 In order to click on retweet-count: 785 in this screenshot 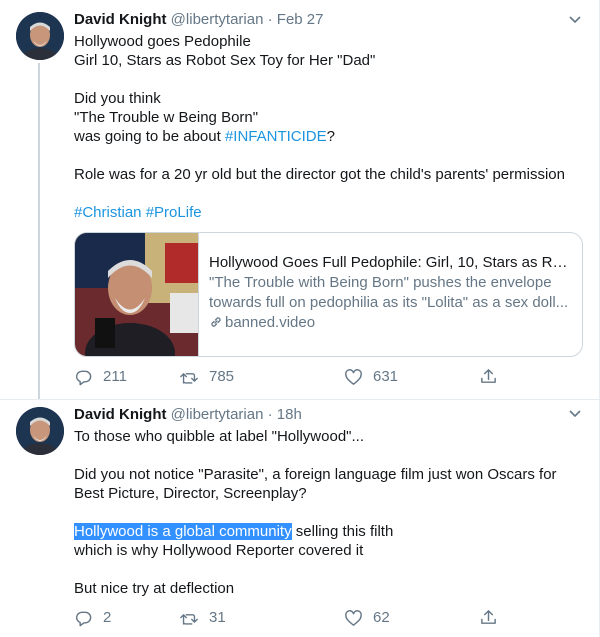, I will do `click(222, 376)`.